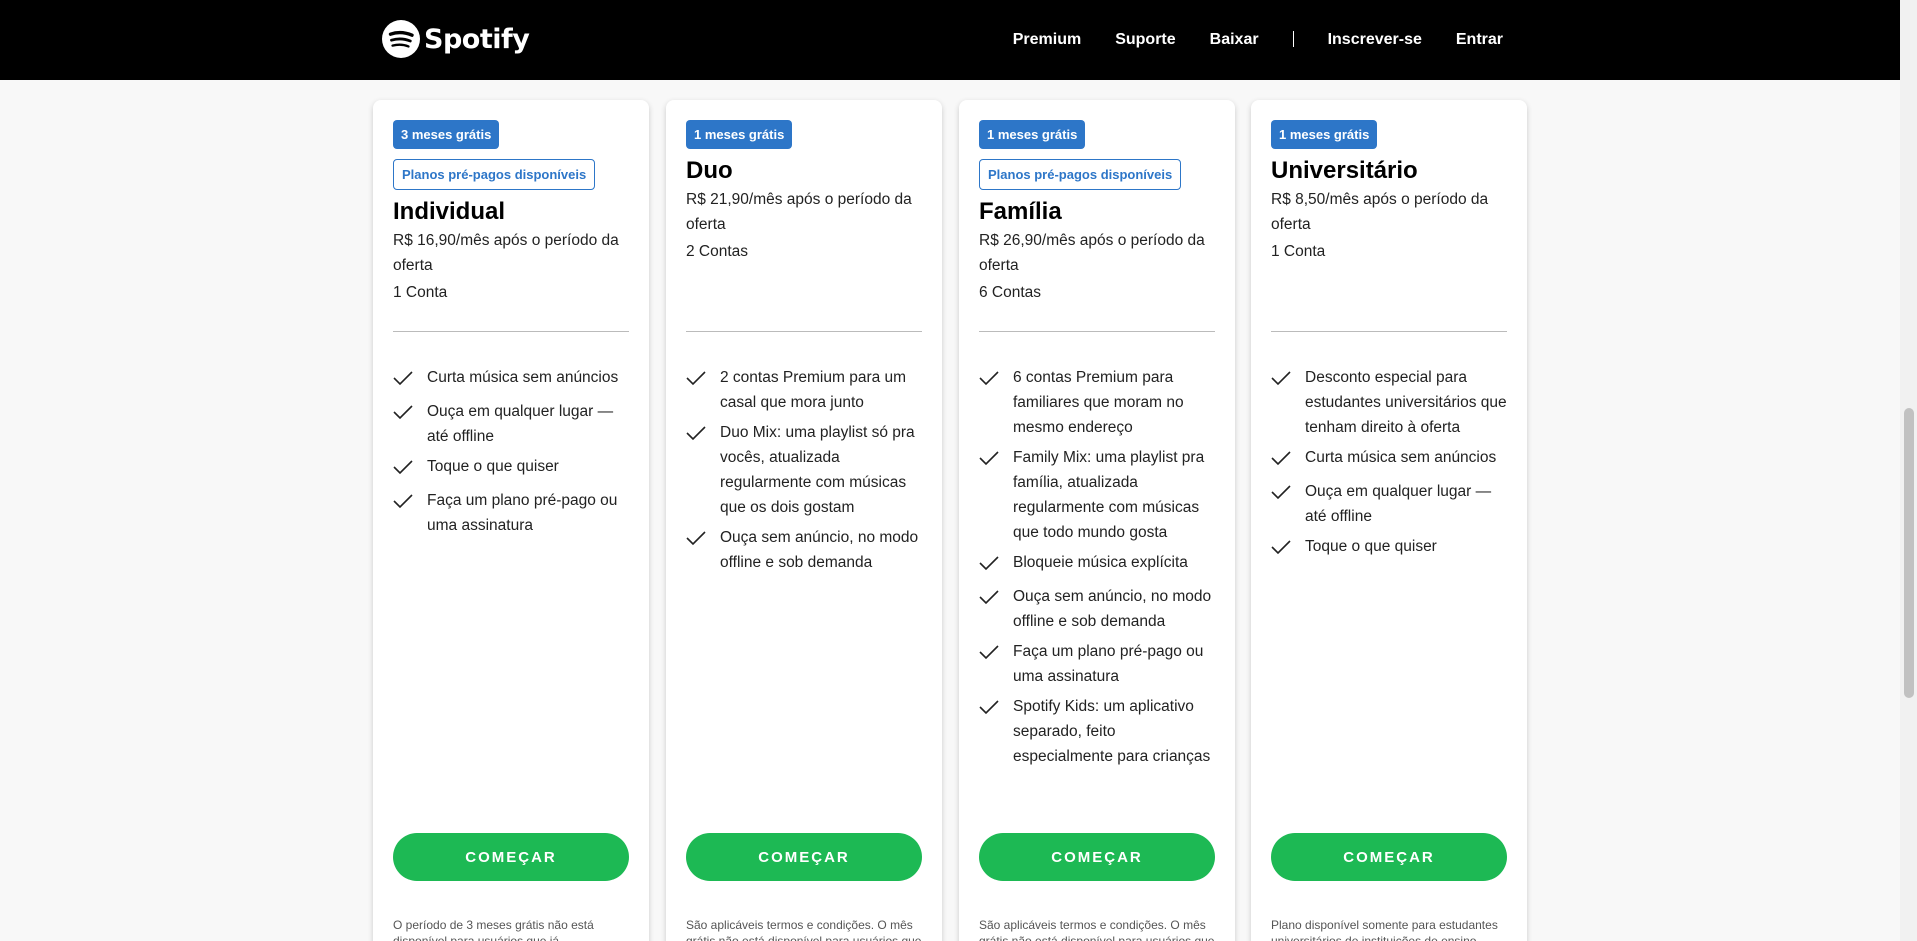  I want to click on plan-price: R$ 8,50/mês após o período da oferta, so click(1380, 212).